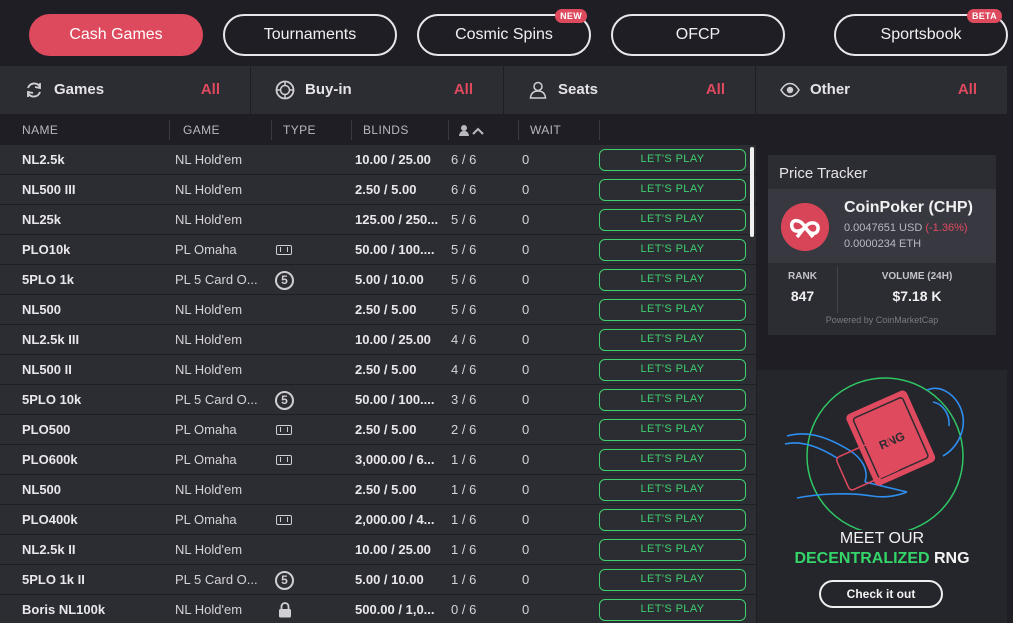 The image size is (1013, 623). What do you see at coordinates (285, 610) in the screenshot?
I see `lock-icon` at bounding box center [285, 610].